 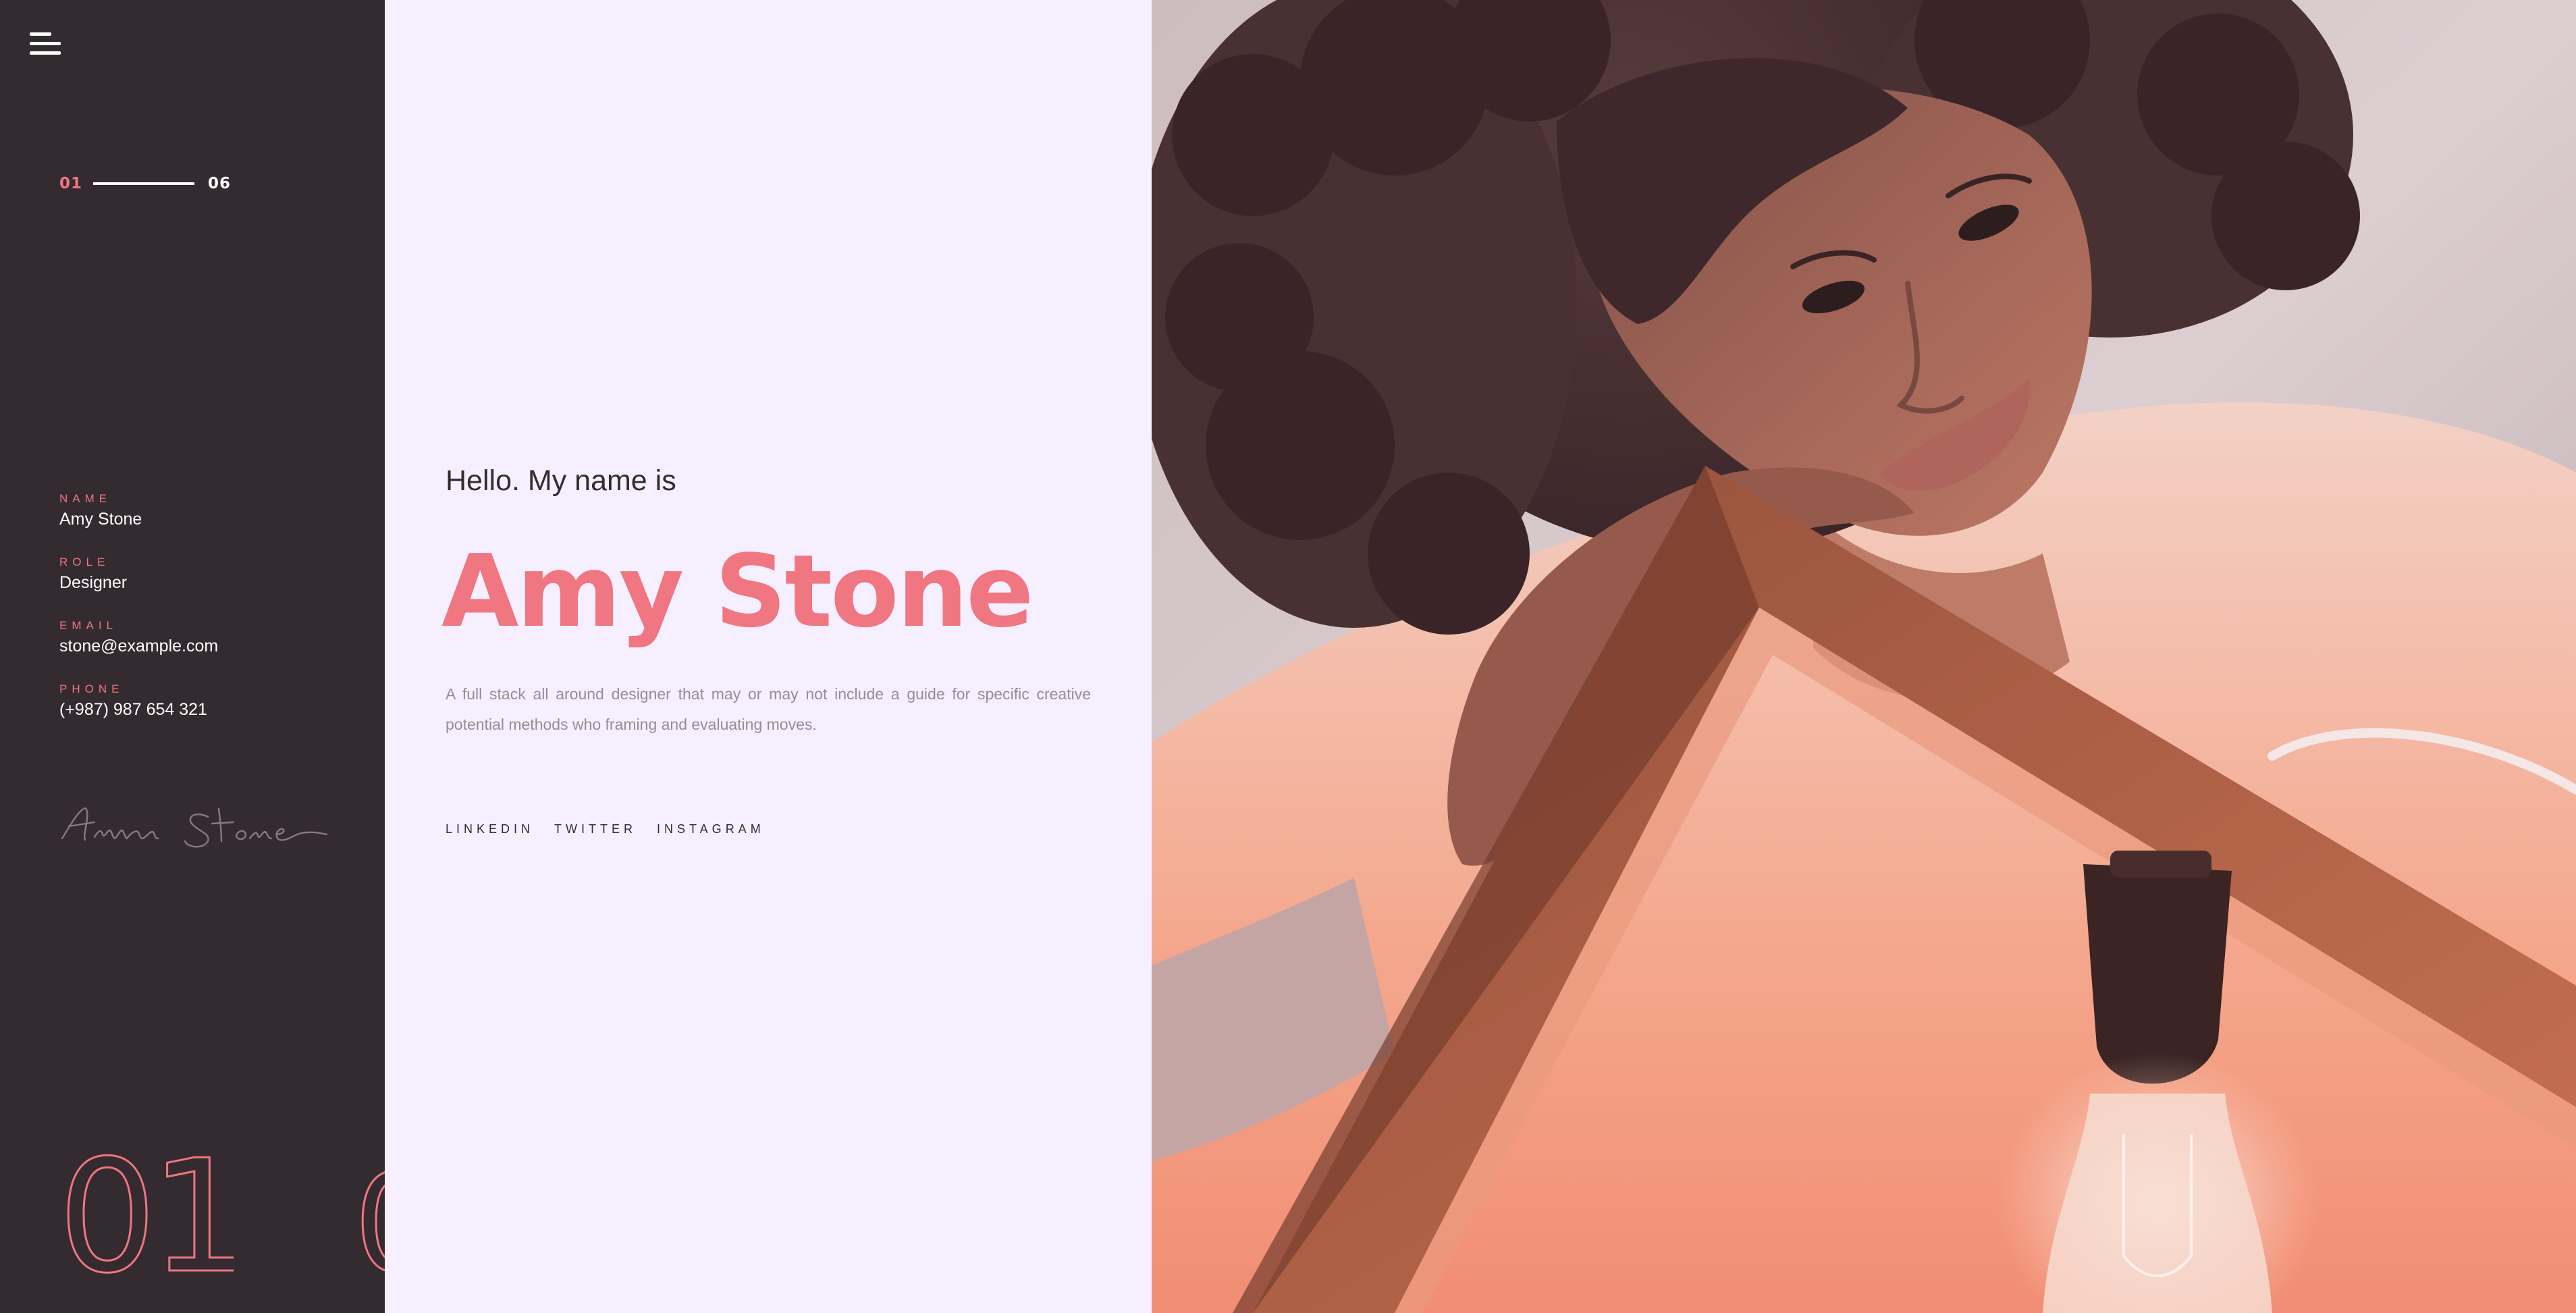 I want to click on info-label: ROLE, so click(x=84, y=562).